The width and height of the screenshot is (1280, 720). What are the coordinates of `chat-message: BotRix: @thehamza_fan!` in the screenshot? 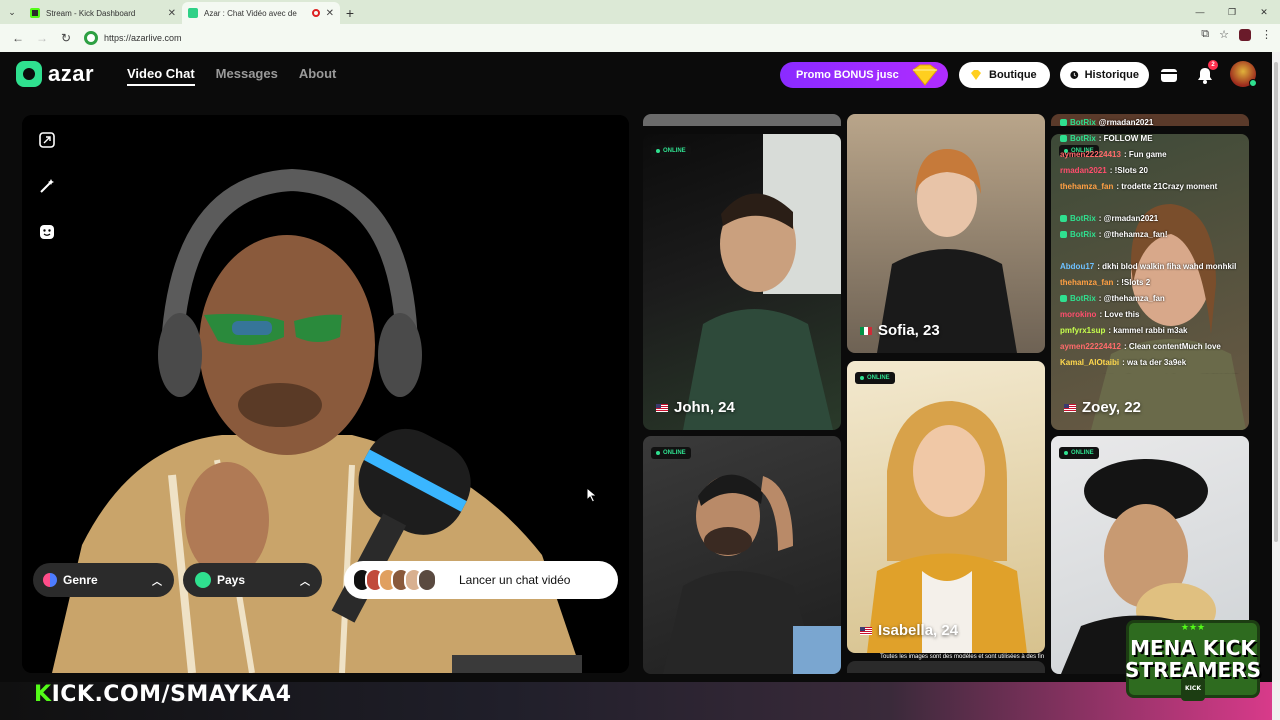 It's located at (1166, 234).